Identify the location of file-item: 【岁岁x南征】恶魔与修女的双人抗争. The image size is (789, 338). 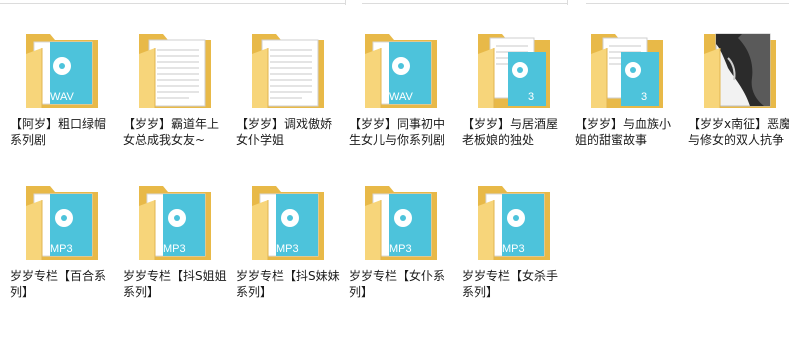
(736, 103).